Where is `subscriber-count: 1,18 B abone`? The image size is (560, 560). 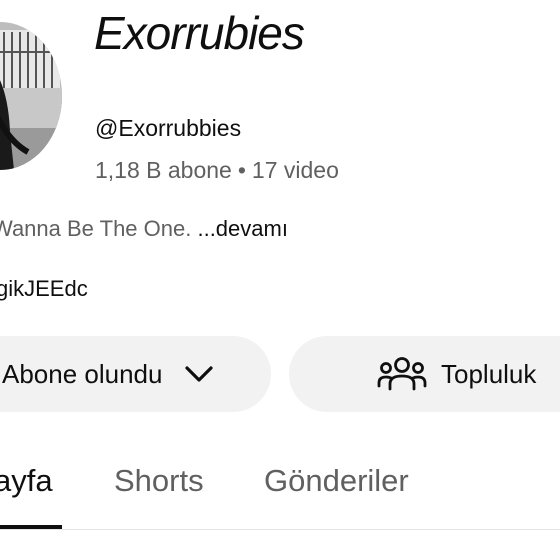 subscriber-count: 1,18 B abone is located at coordinates (163, 170).